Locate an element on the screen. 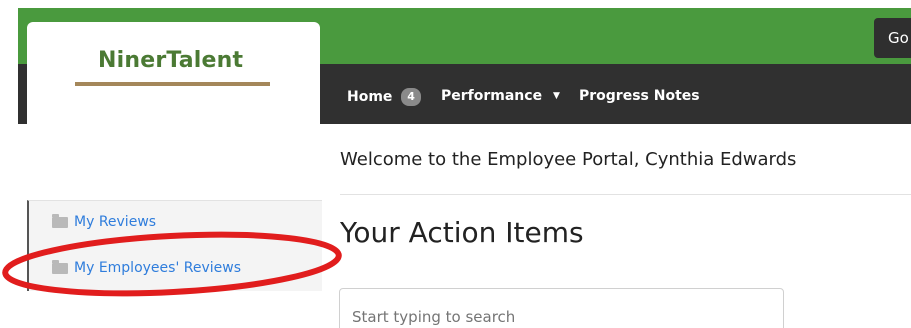  nav-performance-label: Performance is located at coordinates (492, 96).